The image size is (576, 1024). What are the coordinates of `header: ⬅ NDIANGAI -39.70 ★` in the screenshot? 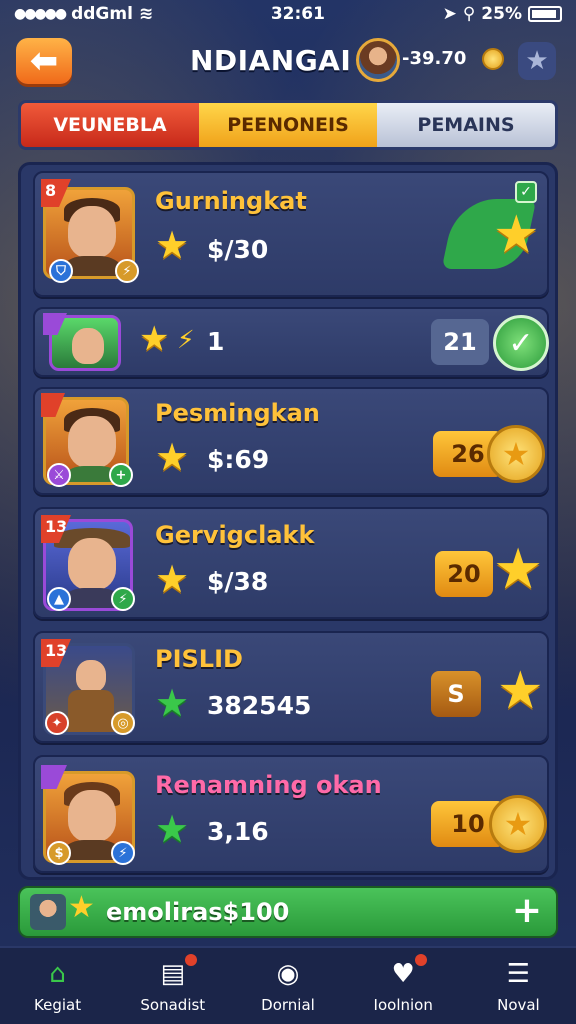 It's located at (288, 65).